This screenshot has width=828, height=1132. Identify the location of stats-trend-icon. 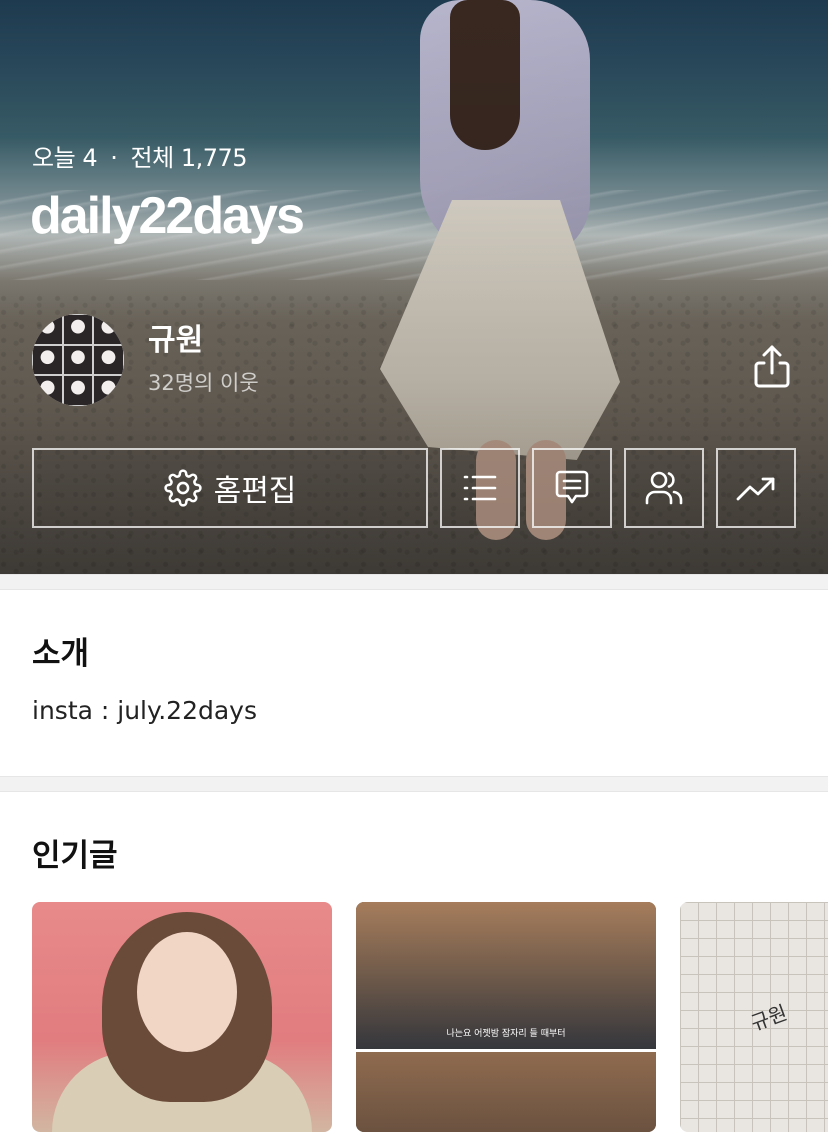
(755, 489).